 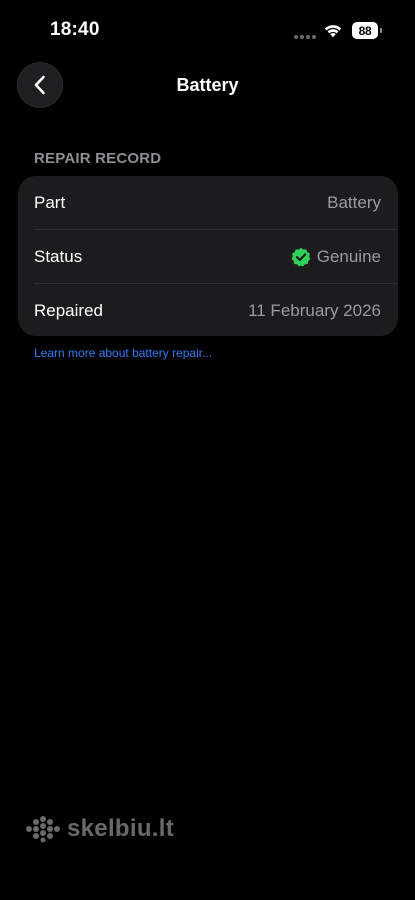 I want to click on status-bar: 18:40 88, so click(x=207, y=30).